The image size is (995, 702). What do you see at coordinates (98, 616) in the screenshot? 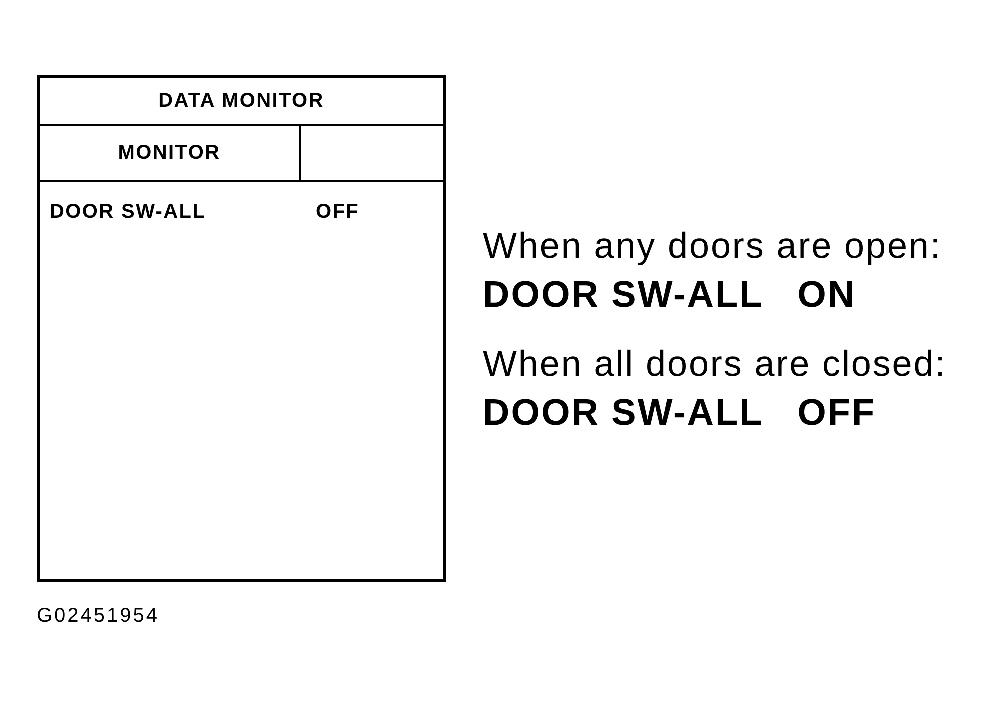
I see `figure-id: G02451954` at bounding box center [98, 616].